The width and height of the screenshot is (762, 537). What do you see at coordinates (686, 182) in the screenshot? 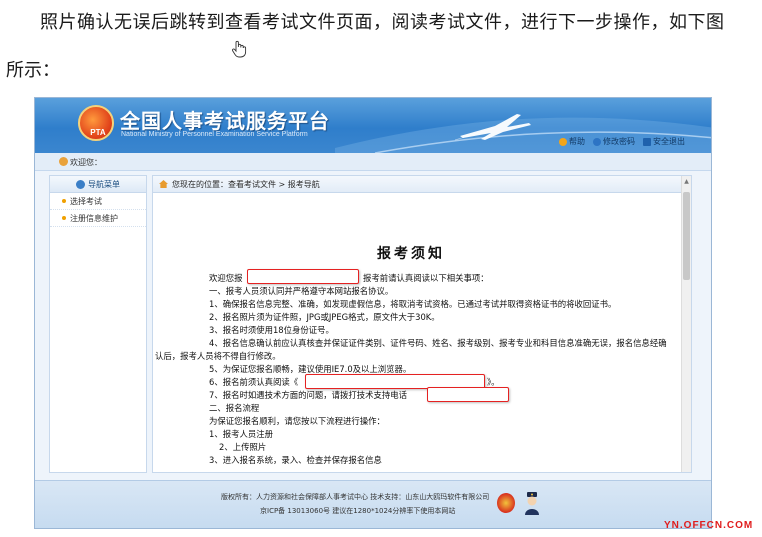
I see `scroll-up-icon: ▲` at bounding box center [686, 182].